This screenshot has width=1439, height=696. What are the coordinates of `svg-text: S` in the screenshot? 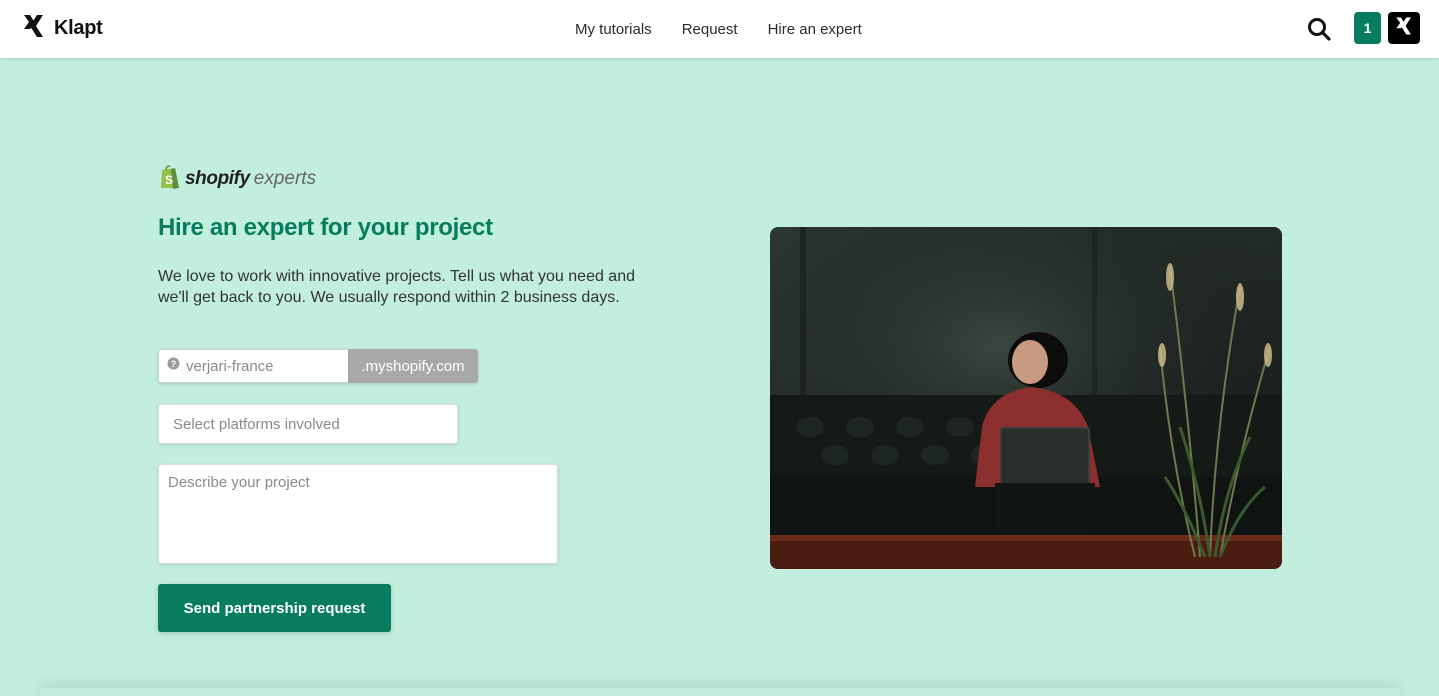 It's located at (169, 180).